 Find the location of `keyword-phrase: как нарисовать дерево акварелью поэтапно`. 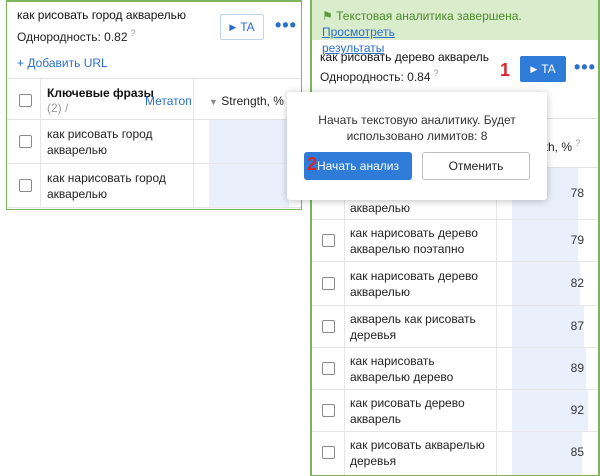

keyword-phrase: как нарисовать дерево акварелью поэтапно is located at coordinates (414, 241).